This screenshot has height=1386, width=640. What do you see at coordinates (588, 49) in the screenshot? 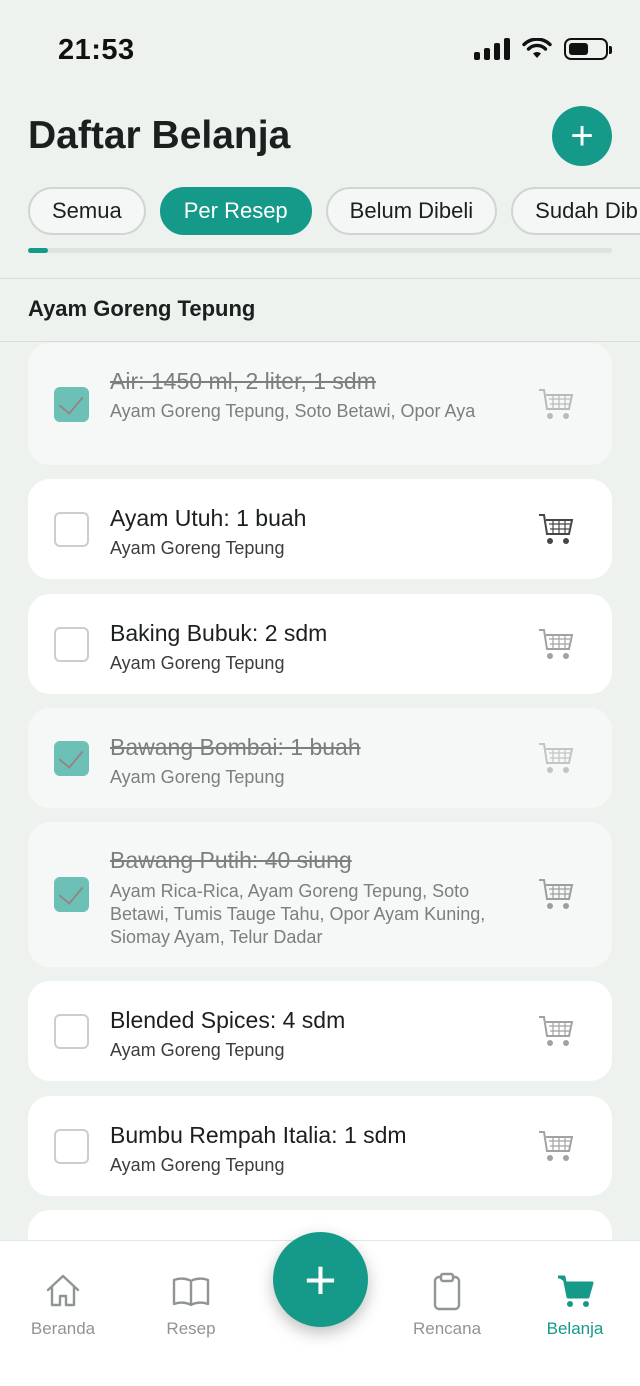
I see `battery-icon` at bounding box center [588, 49].